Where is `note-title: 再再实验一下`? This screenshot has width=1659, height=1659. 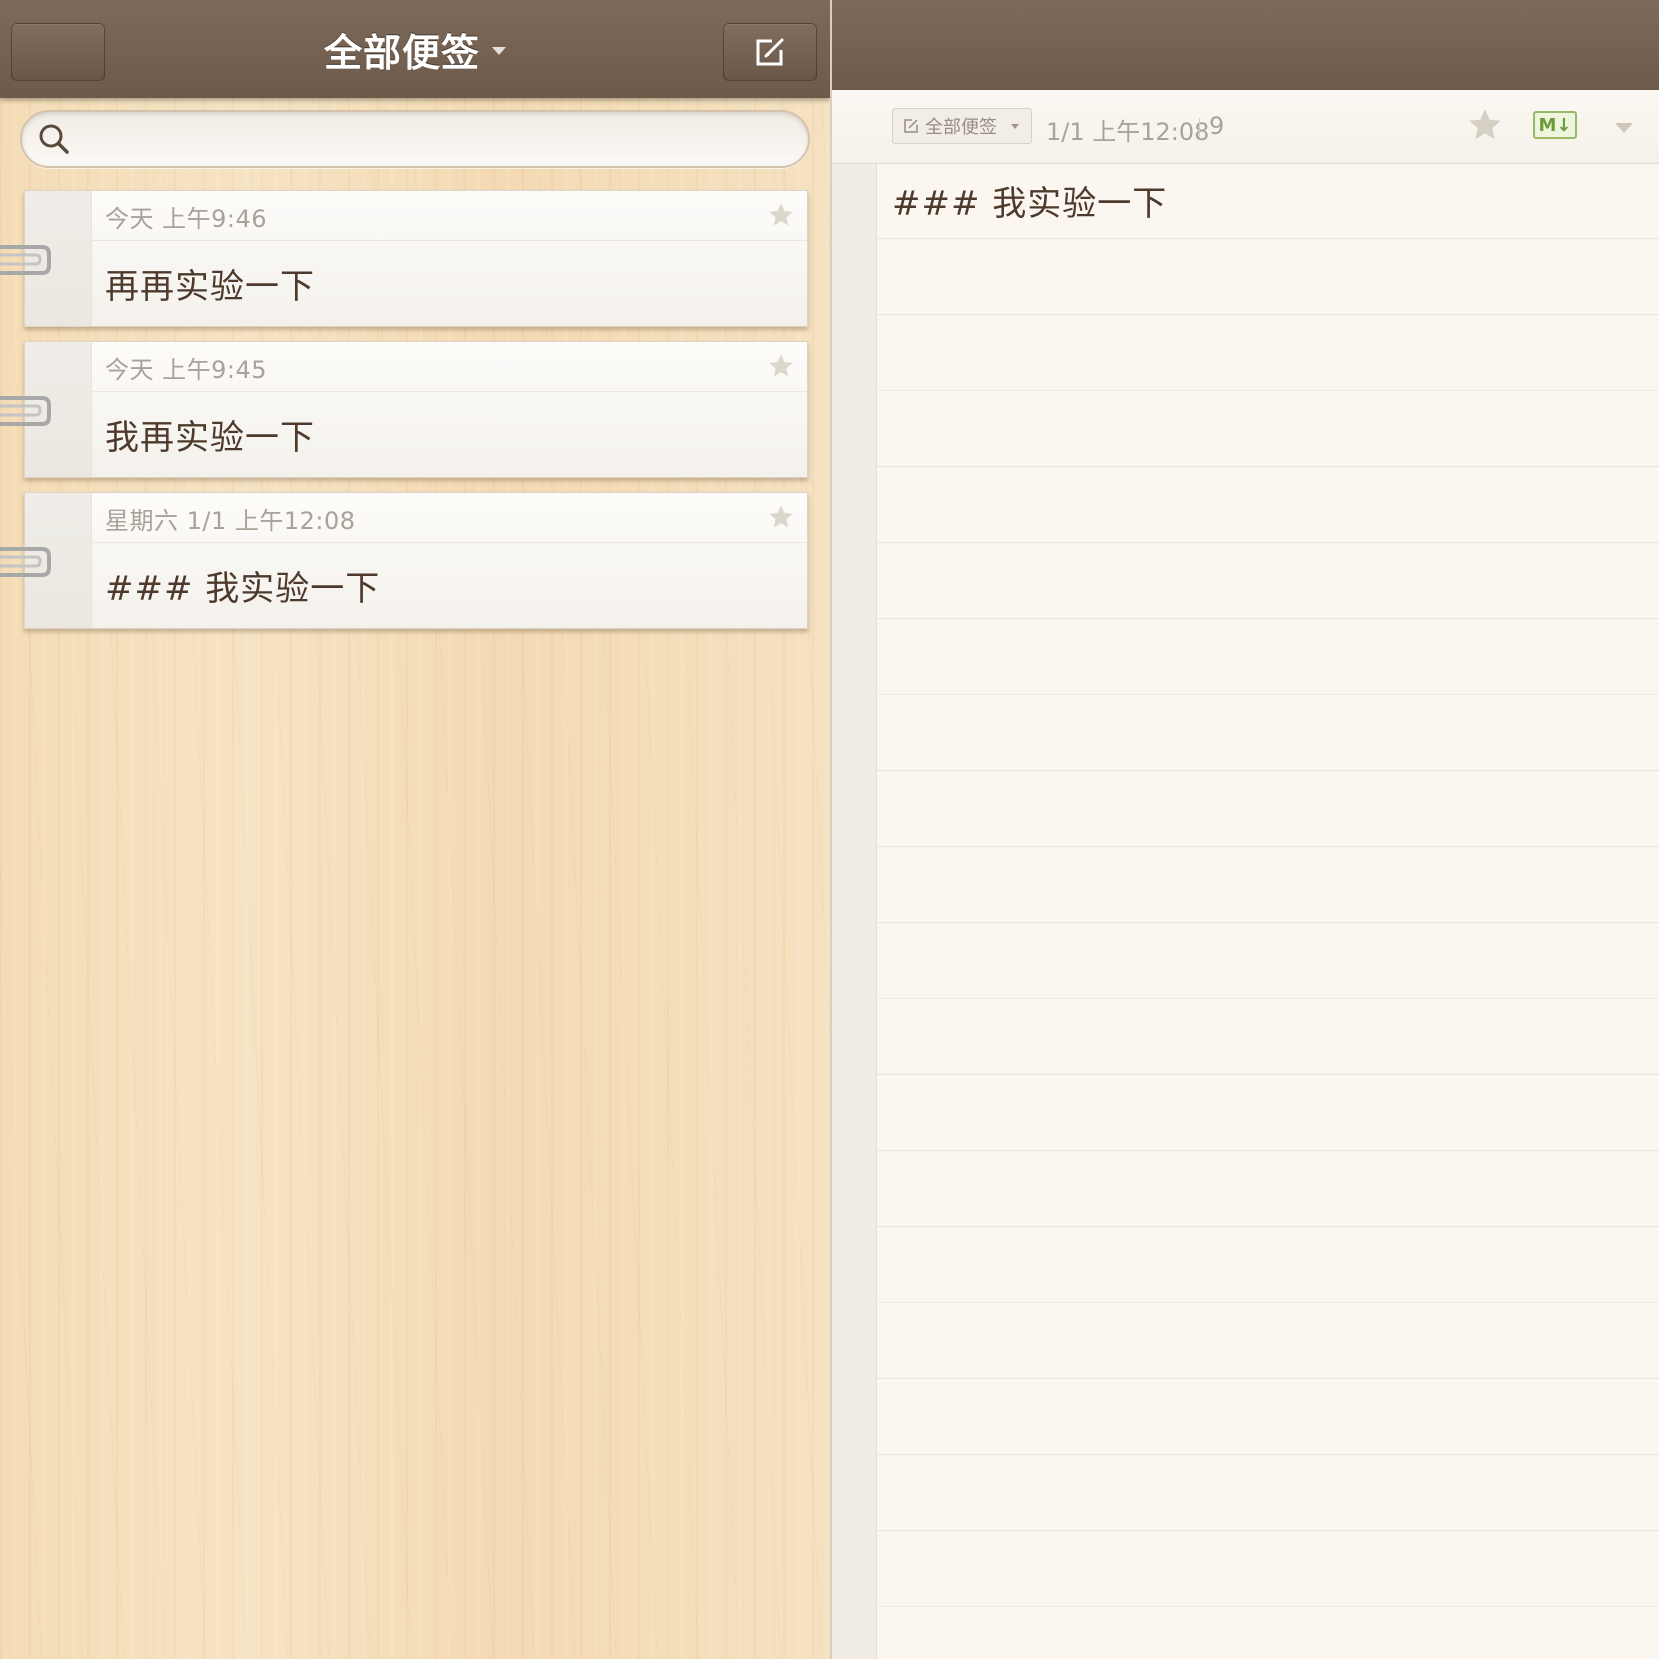 note-title: 再再实验一下 is located at coordinates (210, 287).